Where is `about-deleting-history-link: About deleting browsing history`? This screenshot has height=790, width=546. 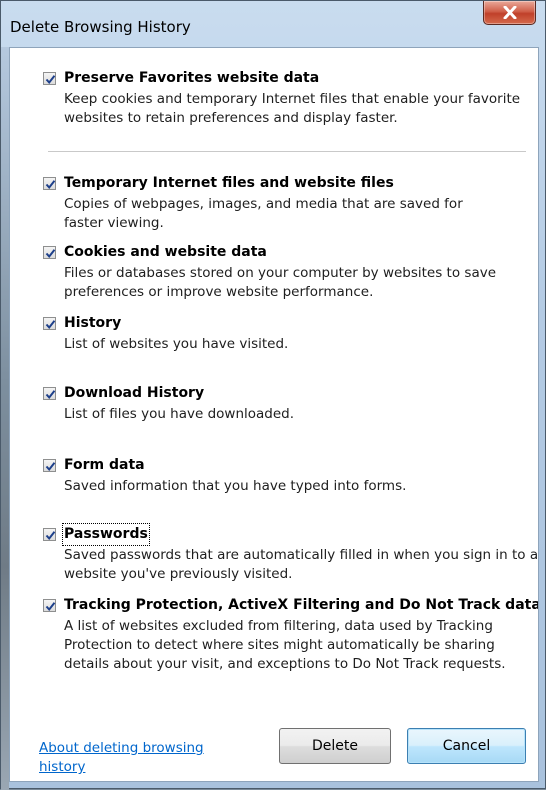 about-deleting-history-link: About deleting browsing history is located at coordinates (139, 758).